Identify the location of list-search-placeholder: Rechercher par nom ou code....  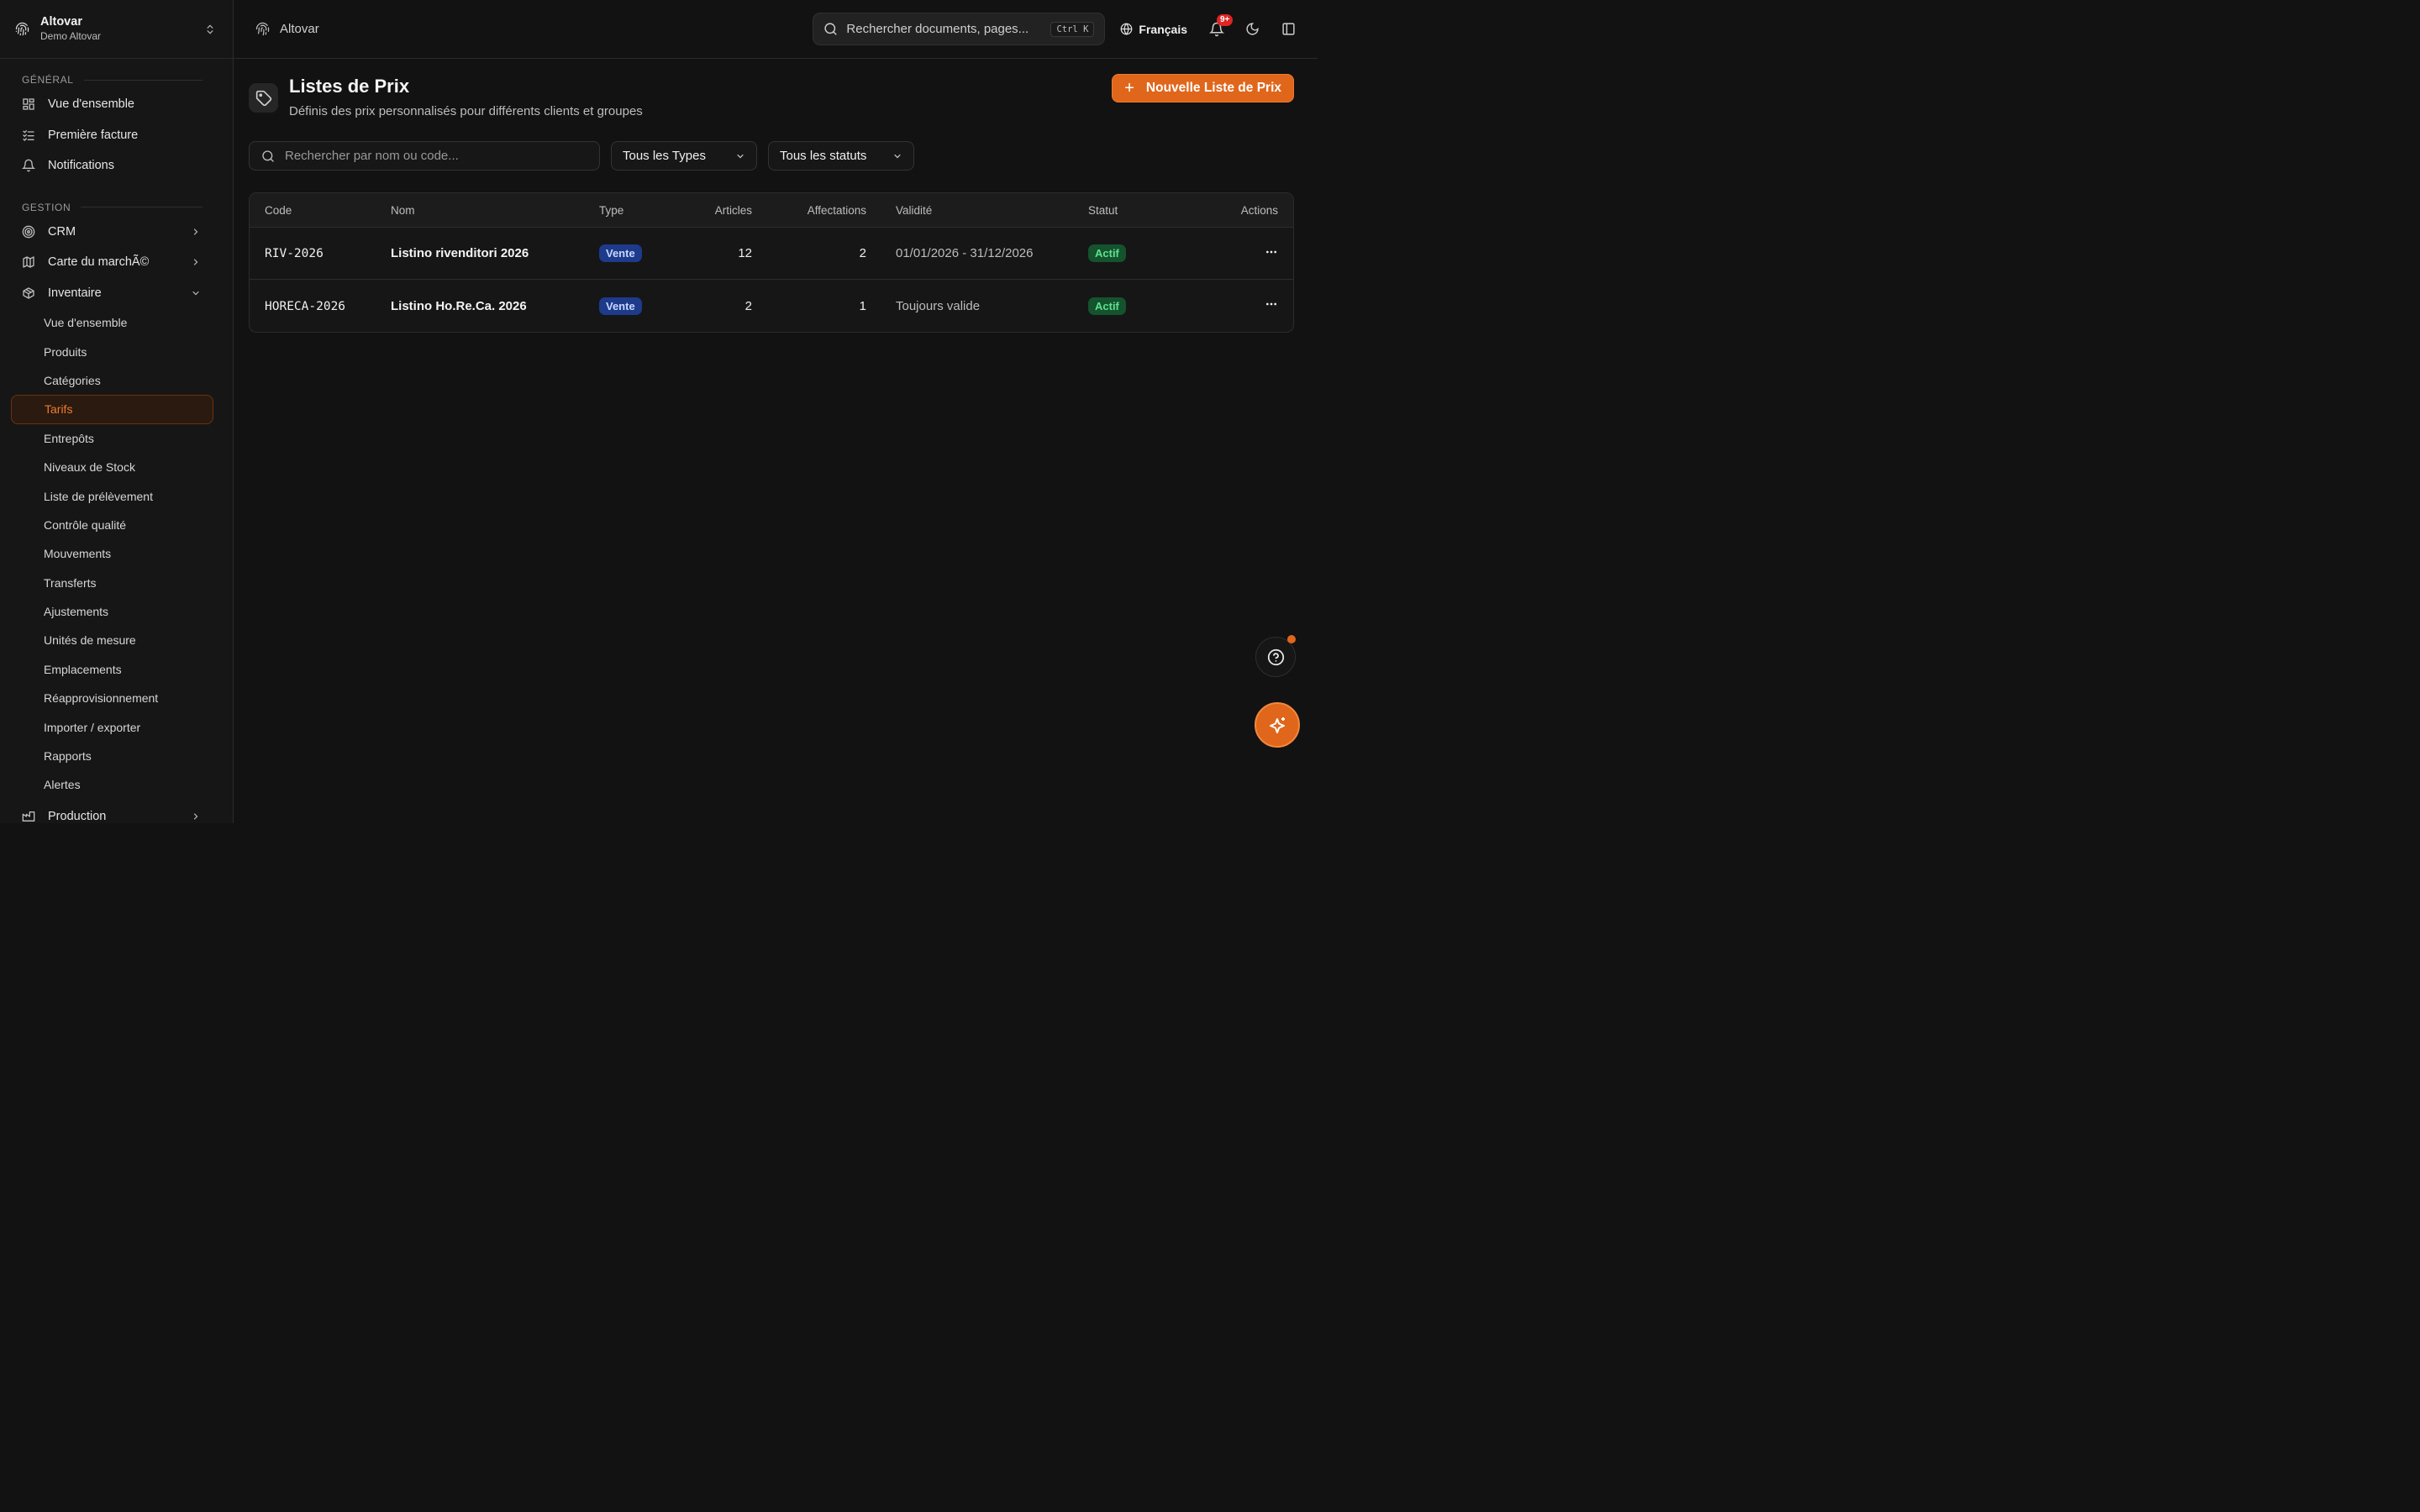
(372, 156).